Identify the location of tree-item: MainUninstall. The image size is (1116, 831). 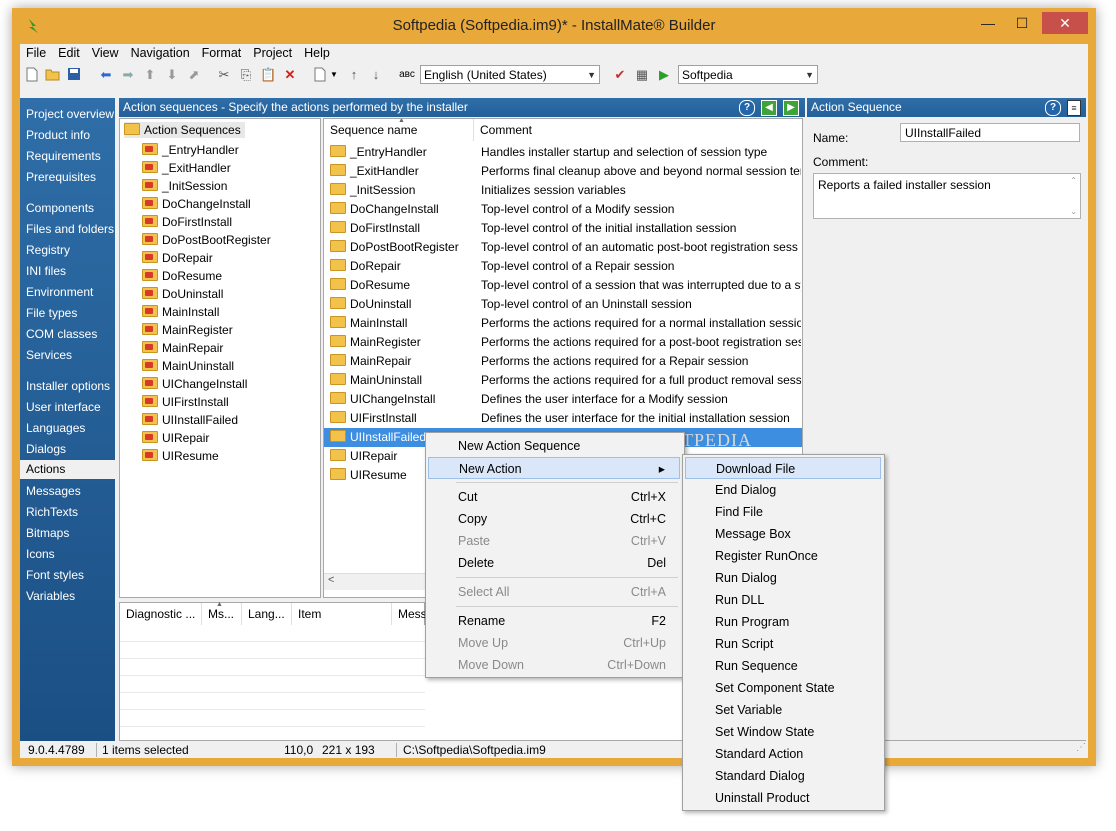
(188, 366).